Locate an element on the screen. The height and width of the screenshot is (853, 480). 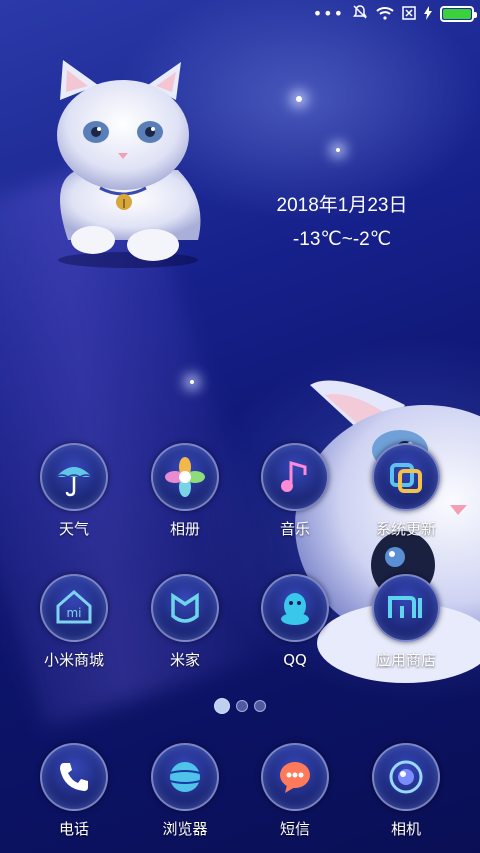
app-gallery: 相册 is located at coordinates (185, 491).